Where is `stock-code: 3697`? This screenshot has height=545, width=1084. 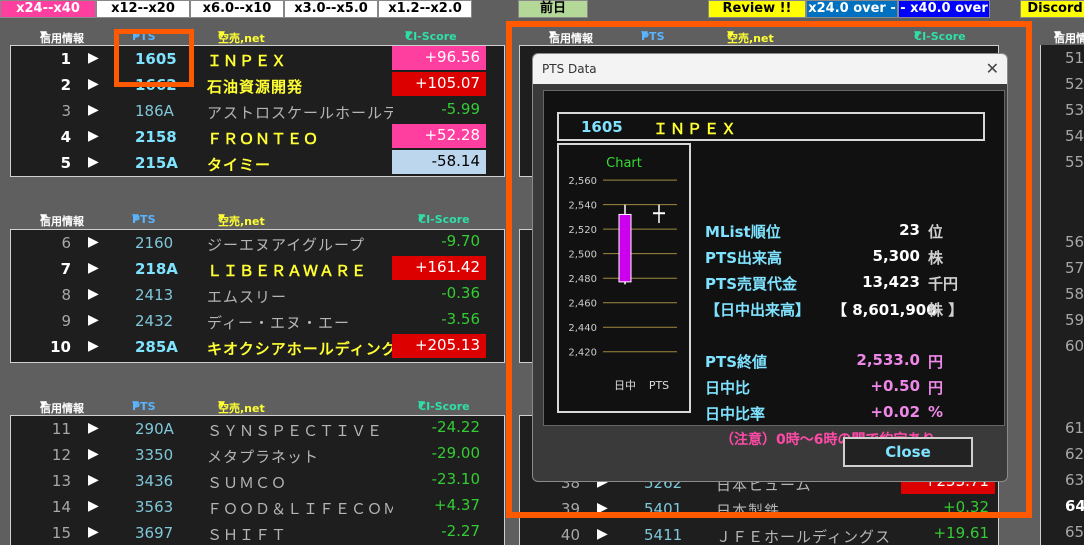
stock-code: 3697 is located at coordinates (154, 533).